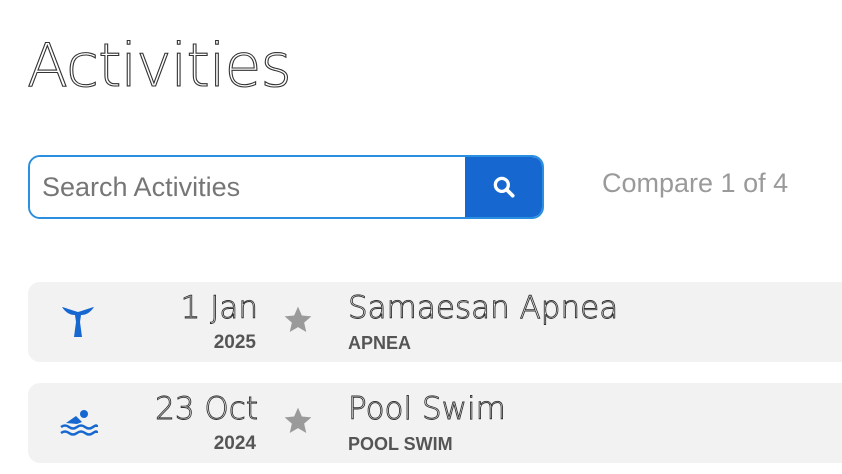 This screenshot has height=474, width=842. I want to click on activity-type: POOL SWIM, so click(400, 444).